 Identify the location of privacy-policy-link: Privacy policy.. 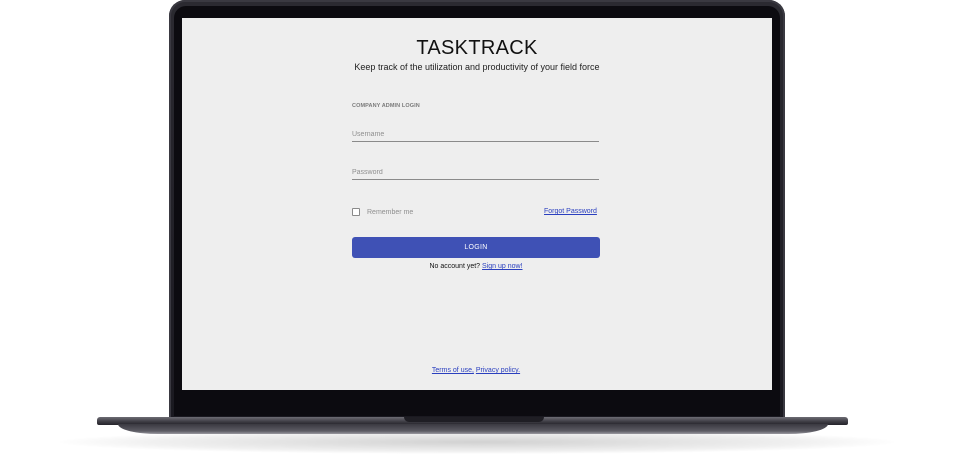
(498, 370).